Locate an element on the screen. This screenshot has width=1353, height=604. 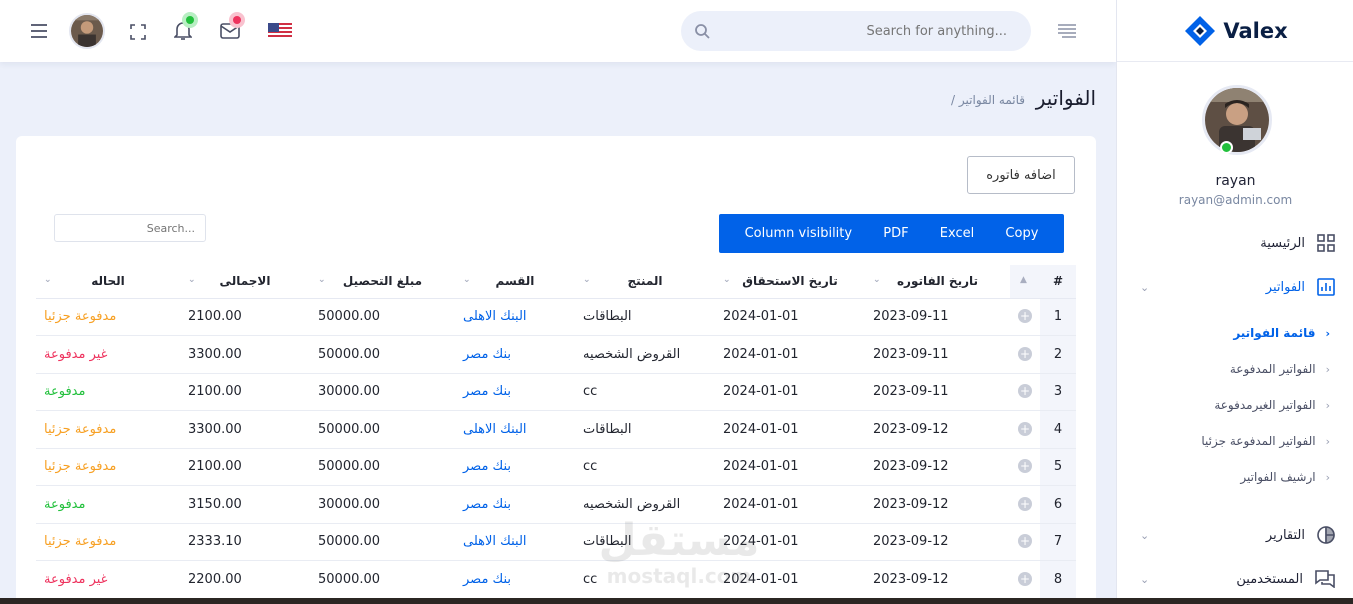
add-invoice-button: اضافه فاتوره is located at coordinates (1021, 175).